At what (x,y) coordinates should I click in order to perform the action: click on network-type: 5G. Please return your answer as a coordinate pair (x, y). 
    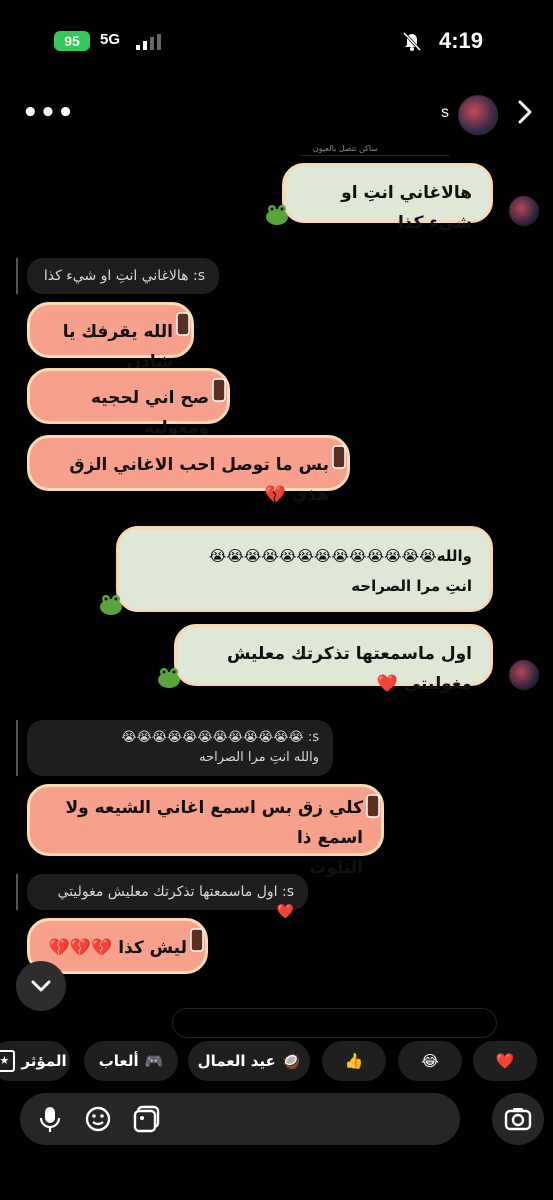
    Looking at the image, I should click on (110, 39).